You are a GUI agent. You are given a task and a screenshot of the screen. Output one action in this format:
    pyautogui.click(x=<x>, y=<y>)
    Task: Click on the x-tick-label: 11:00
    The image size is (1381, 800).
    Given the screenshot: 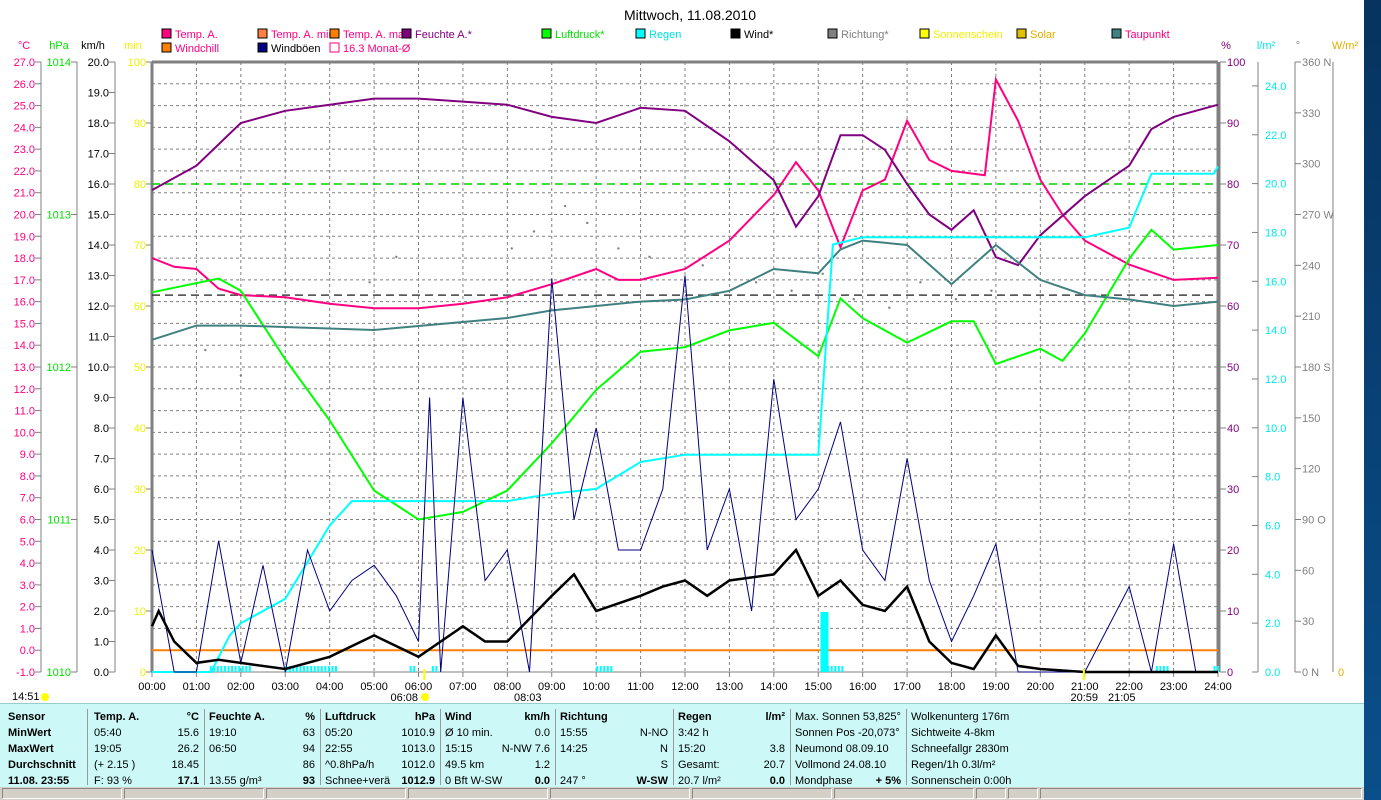 What is the action you would take?
    pyautogui.click(x=640, y=687)
    